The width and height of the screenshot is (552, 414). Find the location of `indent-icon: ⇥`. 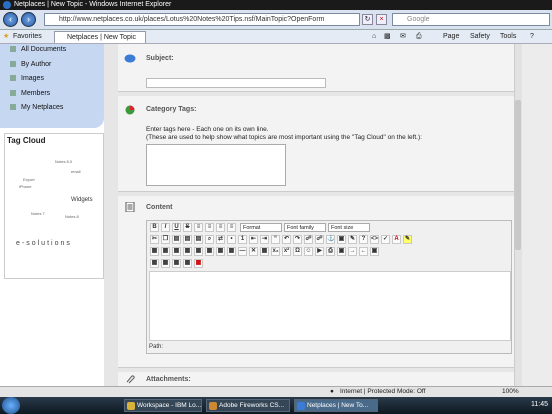

indent-icon: ⇥ is located at coordinates (264, 239).